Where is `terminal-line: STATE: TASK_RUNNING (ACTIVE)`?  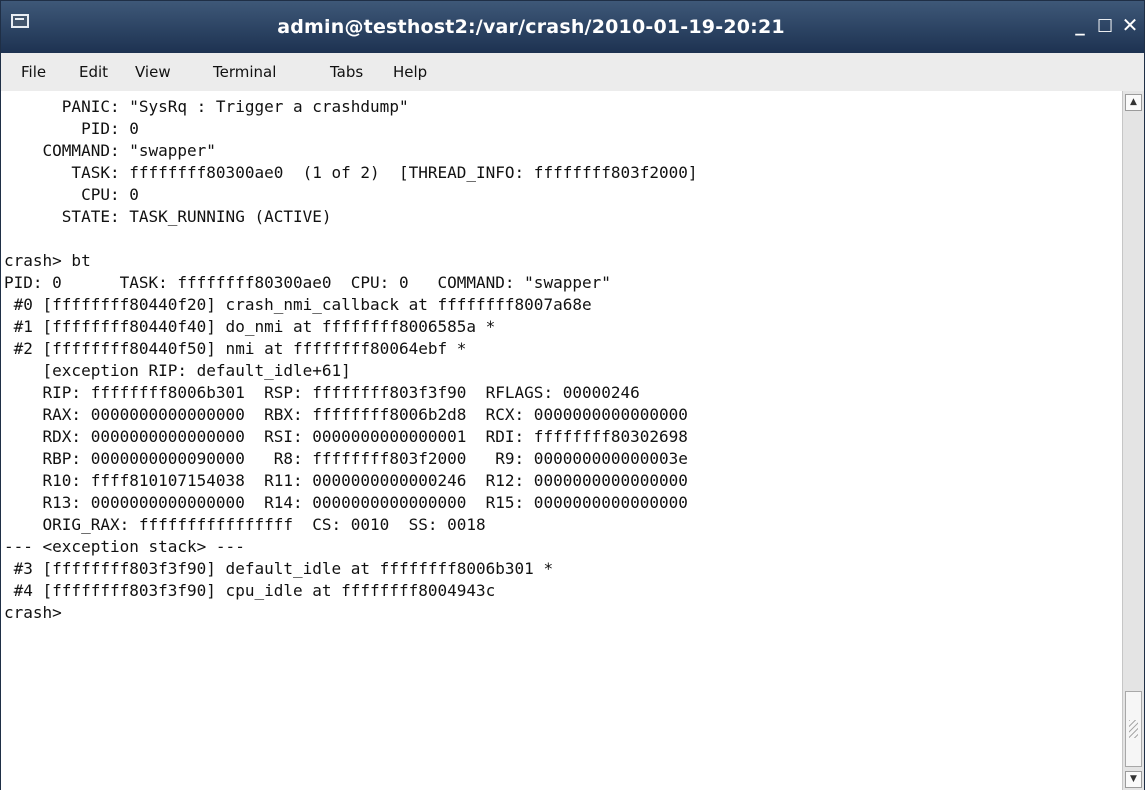 terminal-line: STATE: TASK_RUNNING (ACTIVE) is located at coordinates (168, 216).